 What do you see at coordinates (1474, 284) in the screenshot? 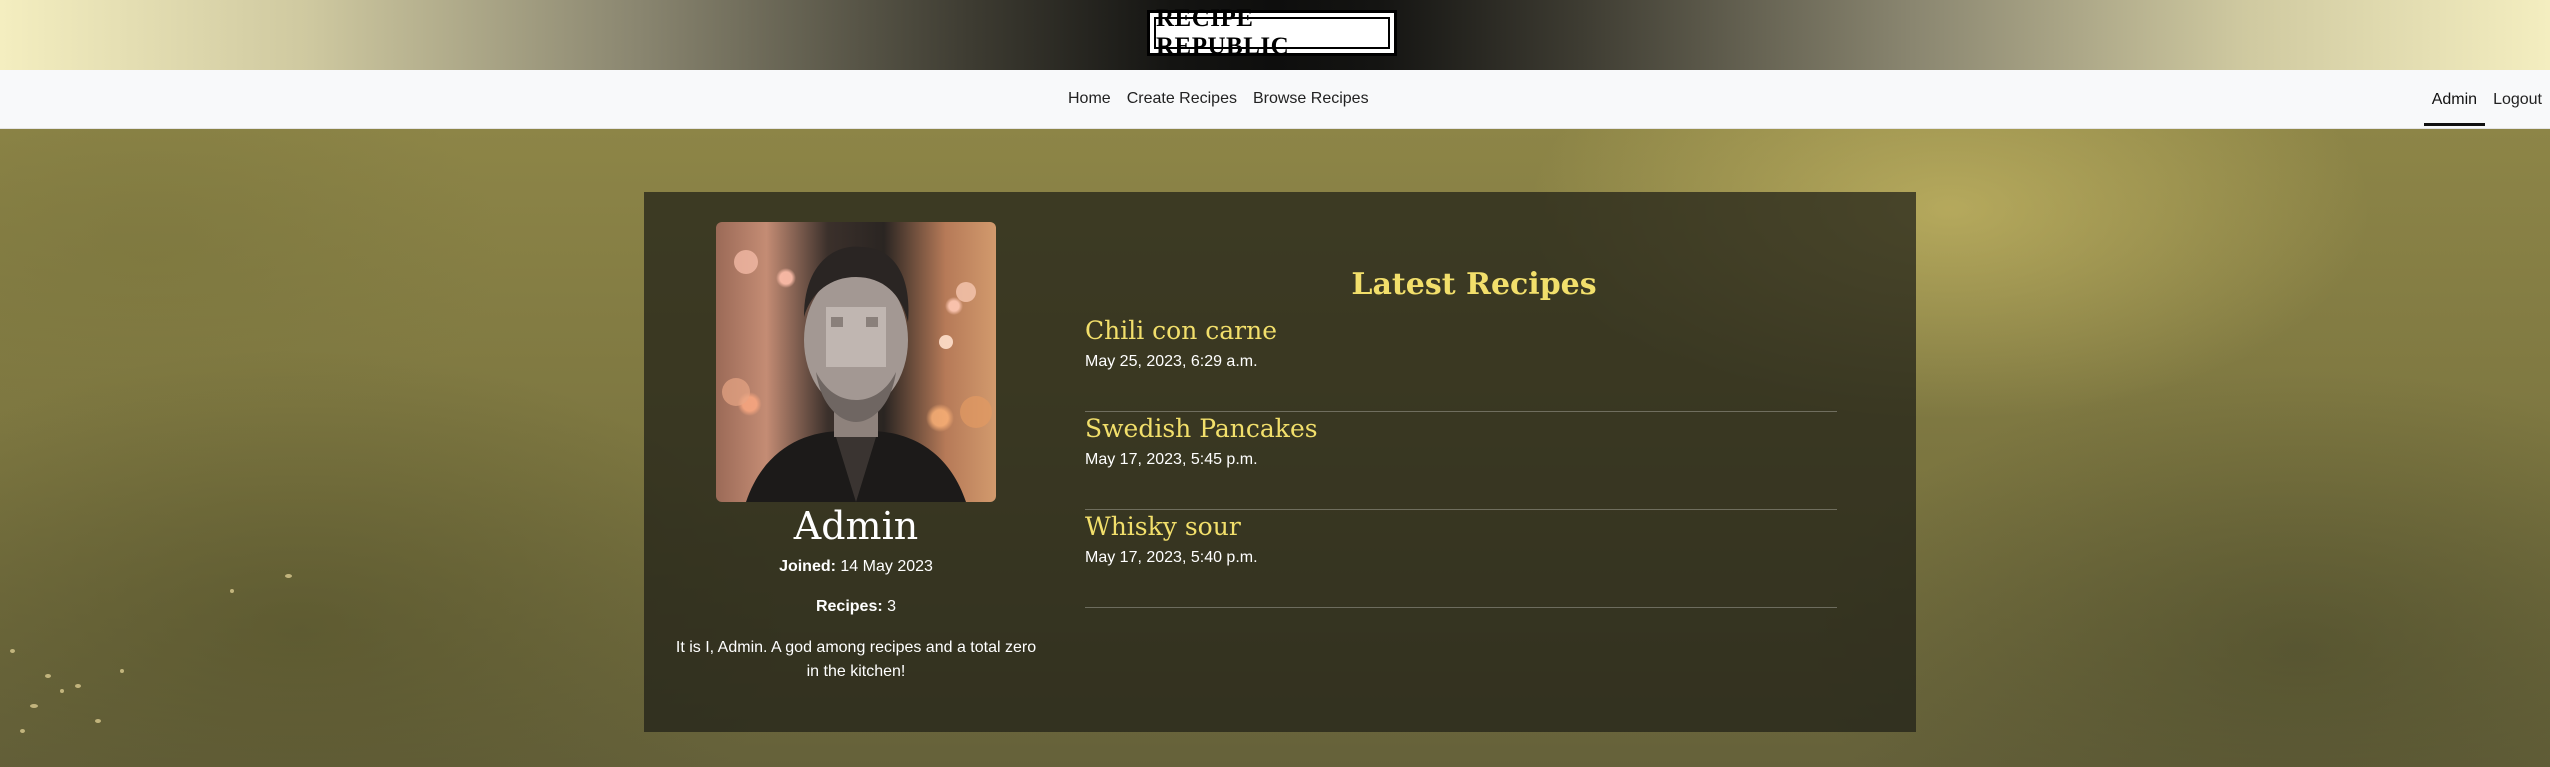
I see `latest-recipes-heading: Latest Recipes` at bounding box center [1474, 284].